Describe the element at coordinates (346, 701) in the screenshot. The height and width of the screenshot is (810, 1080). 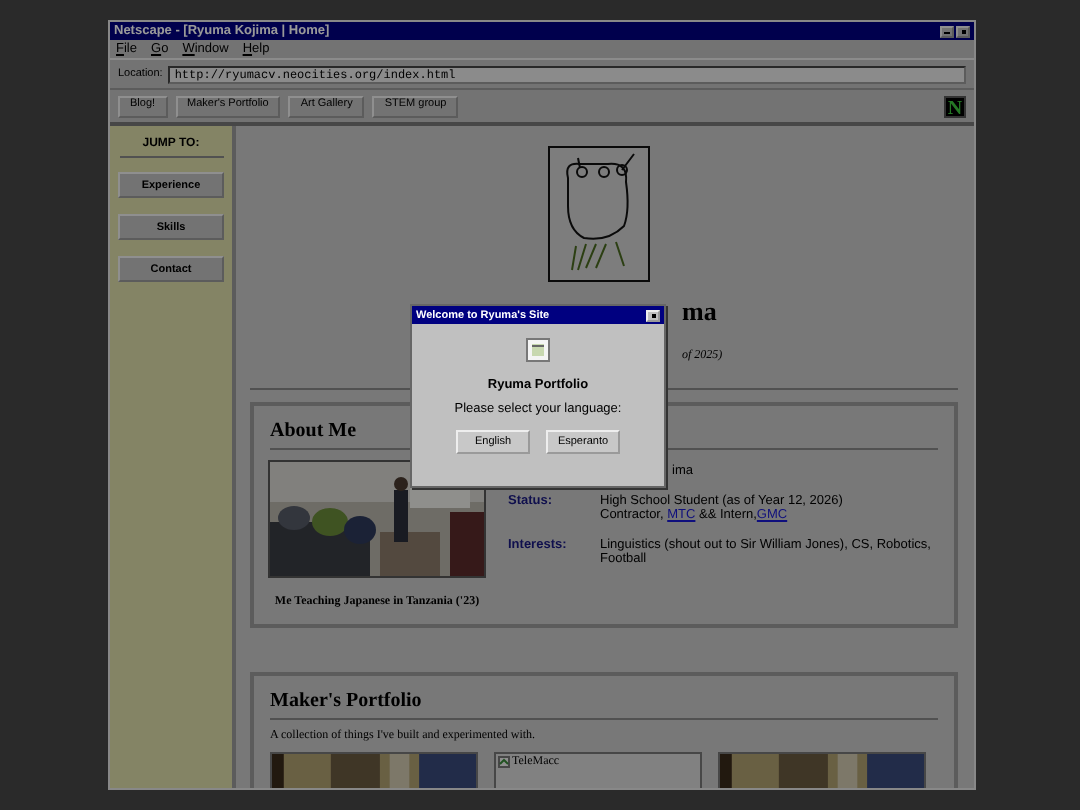
I see `section-heading: Maker's Portfolio` at that location.